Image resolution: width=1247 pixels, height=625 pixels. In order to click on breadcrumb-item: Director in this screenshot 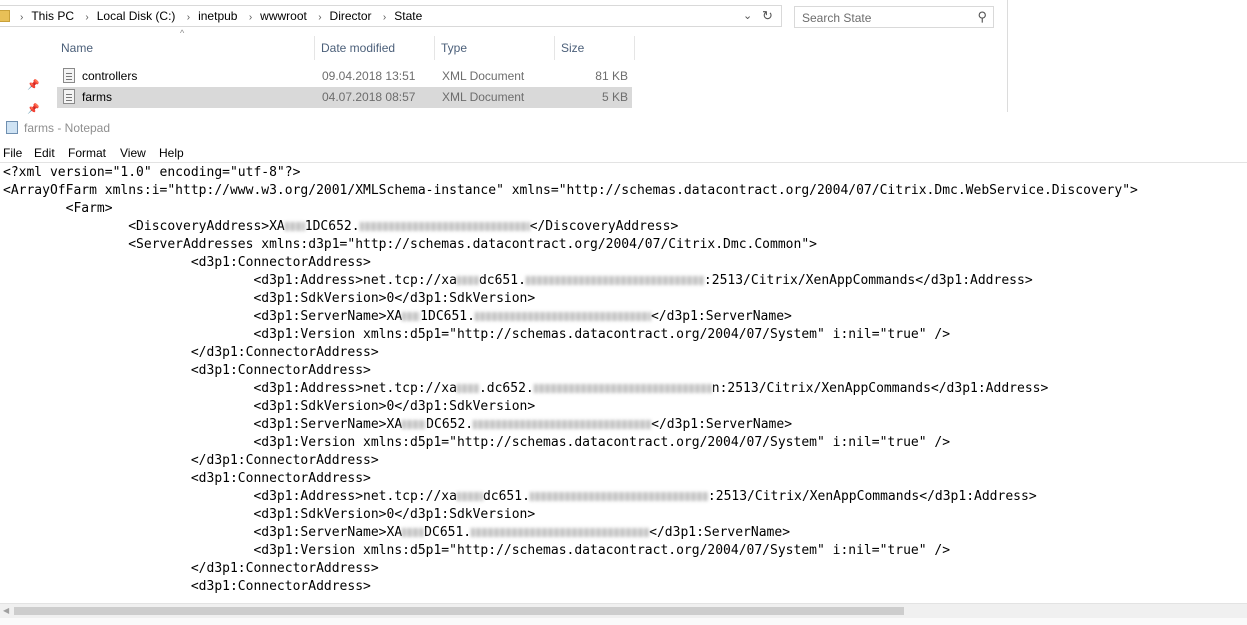, I will do `click(351, 16)`.